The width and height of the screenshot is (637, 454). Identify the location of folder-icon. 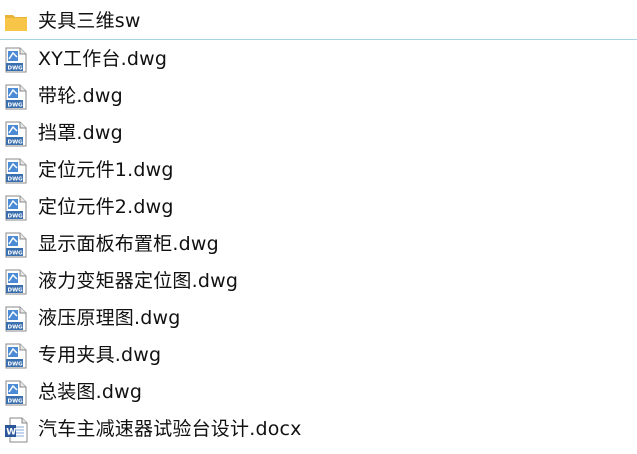
(16, 23).